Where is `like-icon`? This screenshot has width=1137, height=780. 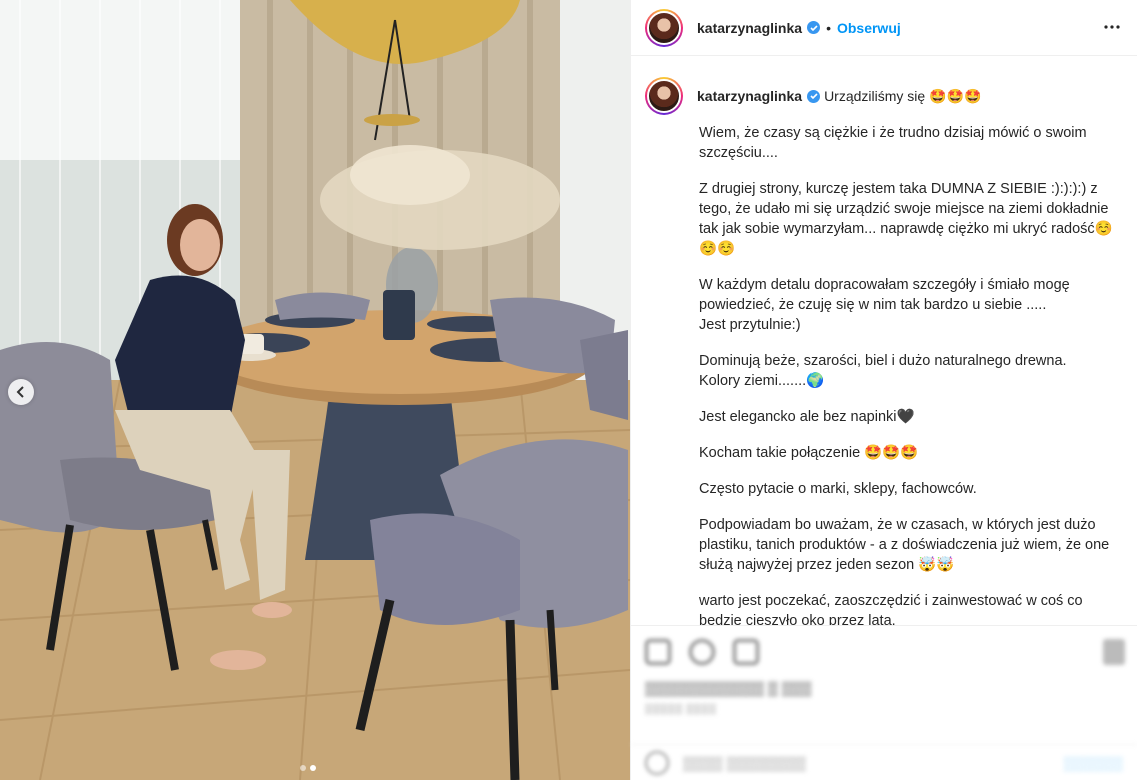 like-icon is located at coordinates (658, 652).